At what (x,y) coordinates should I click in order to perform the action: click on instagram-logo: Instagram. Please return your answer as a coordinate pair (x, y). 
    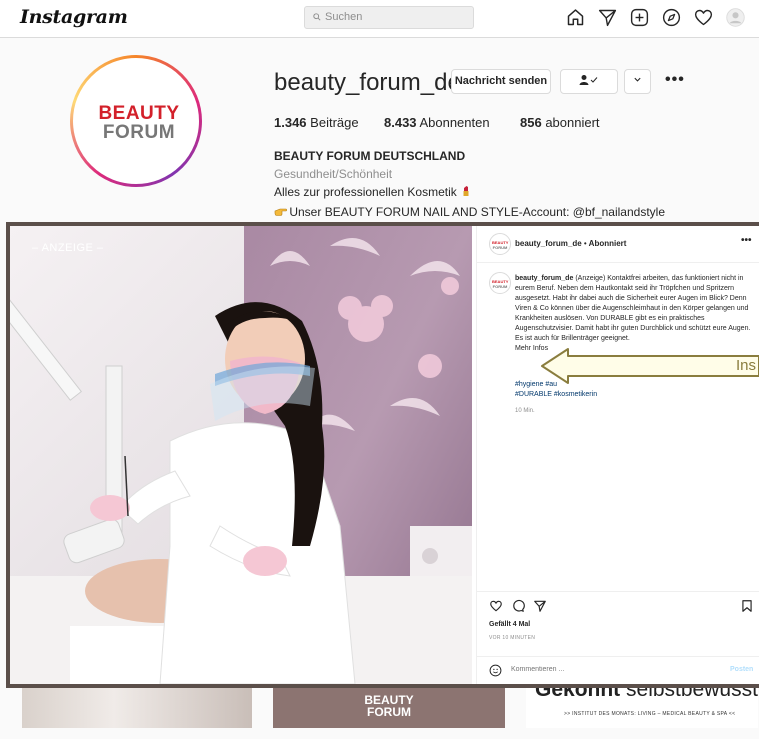
    Looking at the image, I should click on (74, 17).